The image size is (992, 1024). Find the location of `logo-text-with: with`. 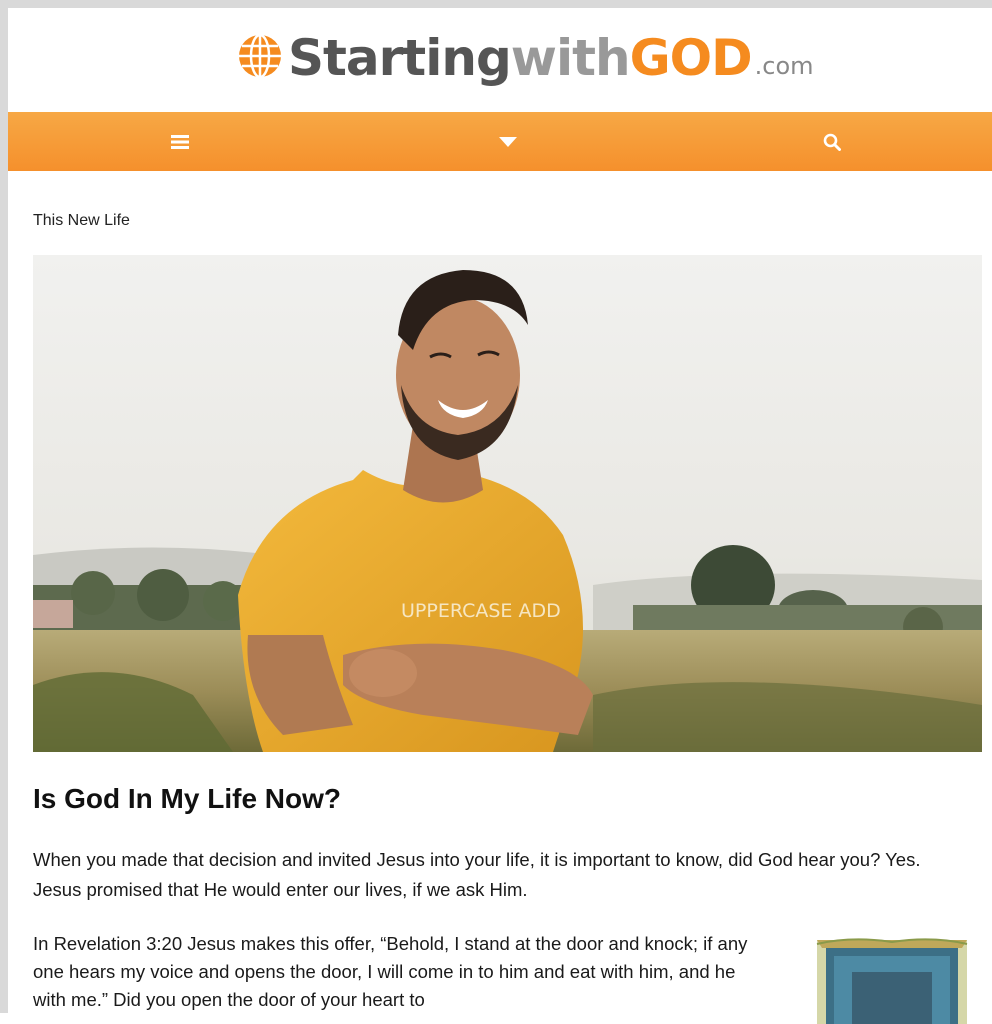

logo-text-with: with is located at coordinates (570, 58).